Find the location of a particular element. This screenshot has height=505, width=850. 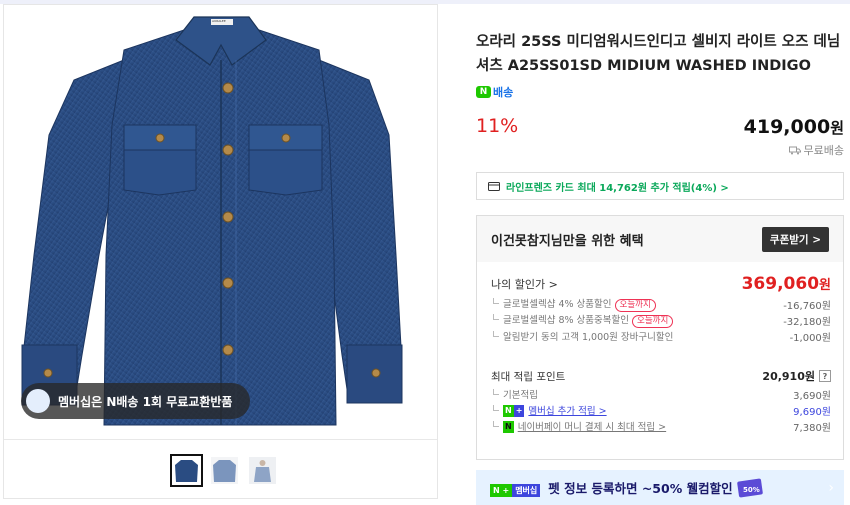

coupon-sticker-icon: 50% is located at coordinates (749, 487).